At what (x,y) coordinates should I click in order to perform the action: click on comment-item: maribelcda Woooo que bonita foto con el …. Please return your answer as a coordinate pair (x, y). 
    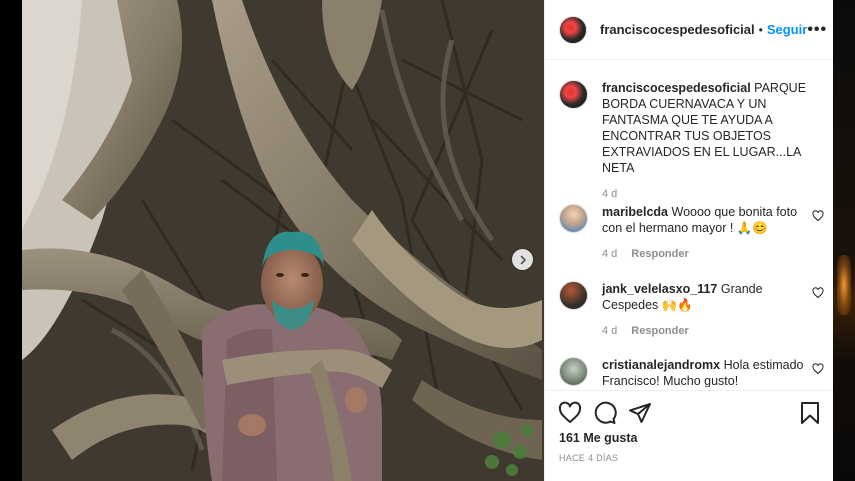
    Looking at the image, I should click on (691, 233).